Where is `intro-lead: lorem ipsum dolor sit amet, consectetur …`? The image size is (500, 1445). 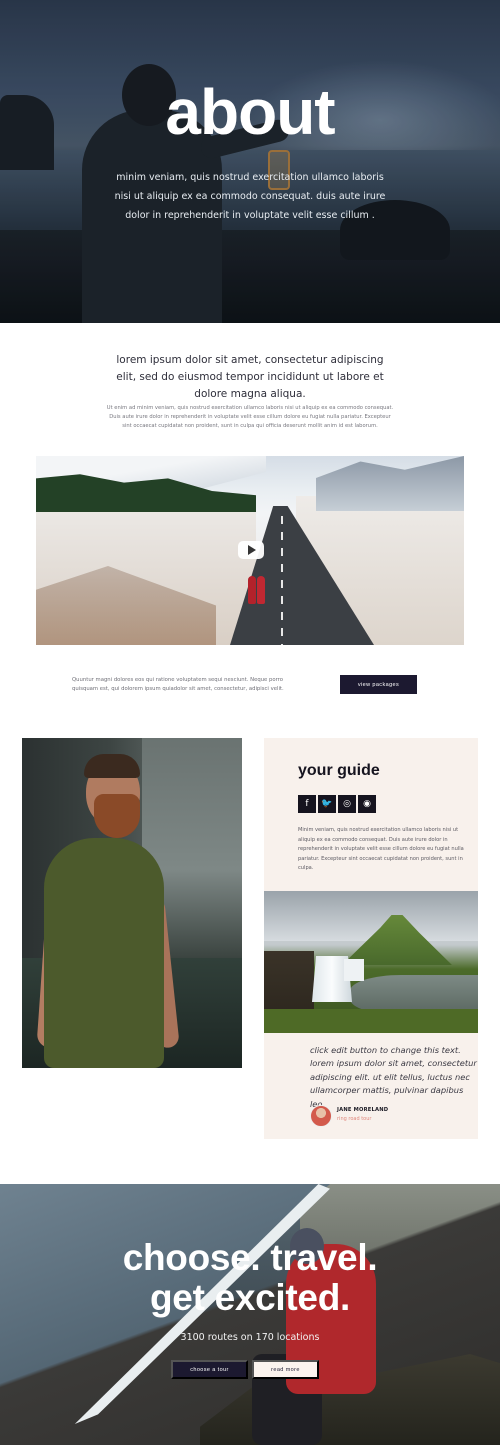
intro-lead: lorem ipsum dolor sit amet, consectetur … is located at coordinates (250, 377).